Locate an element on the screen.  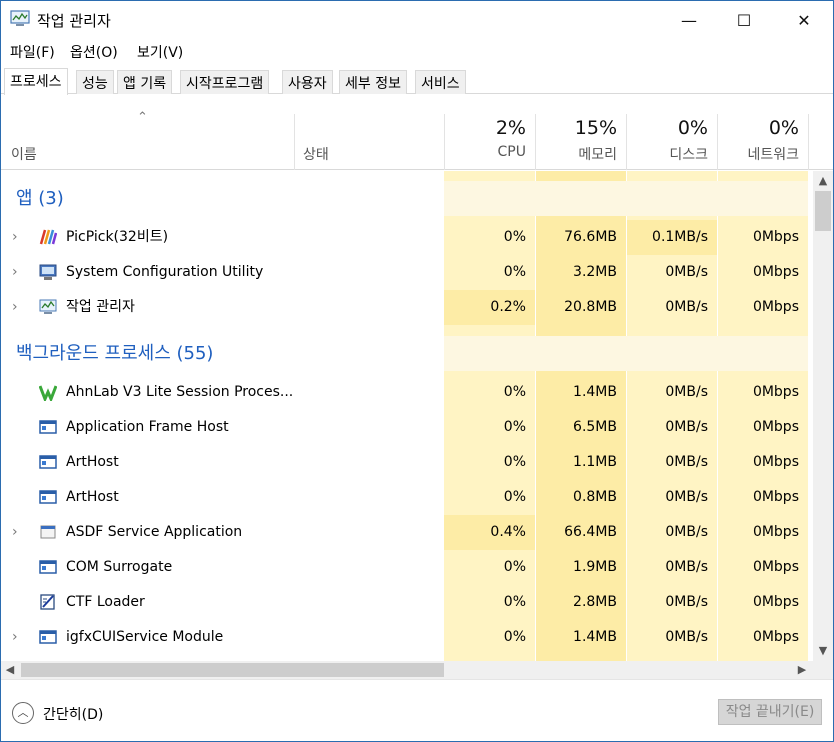
system-config-icon is located at coordinates (48, 272).